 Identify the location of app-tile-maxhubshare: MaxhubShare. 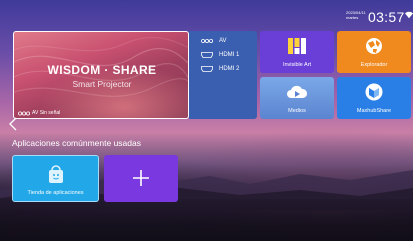
(374, 98).